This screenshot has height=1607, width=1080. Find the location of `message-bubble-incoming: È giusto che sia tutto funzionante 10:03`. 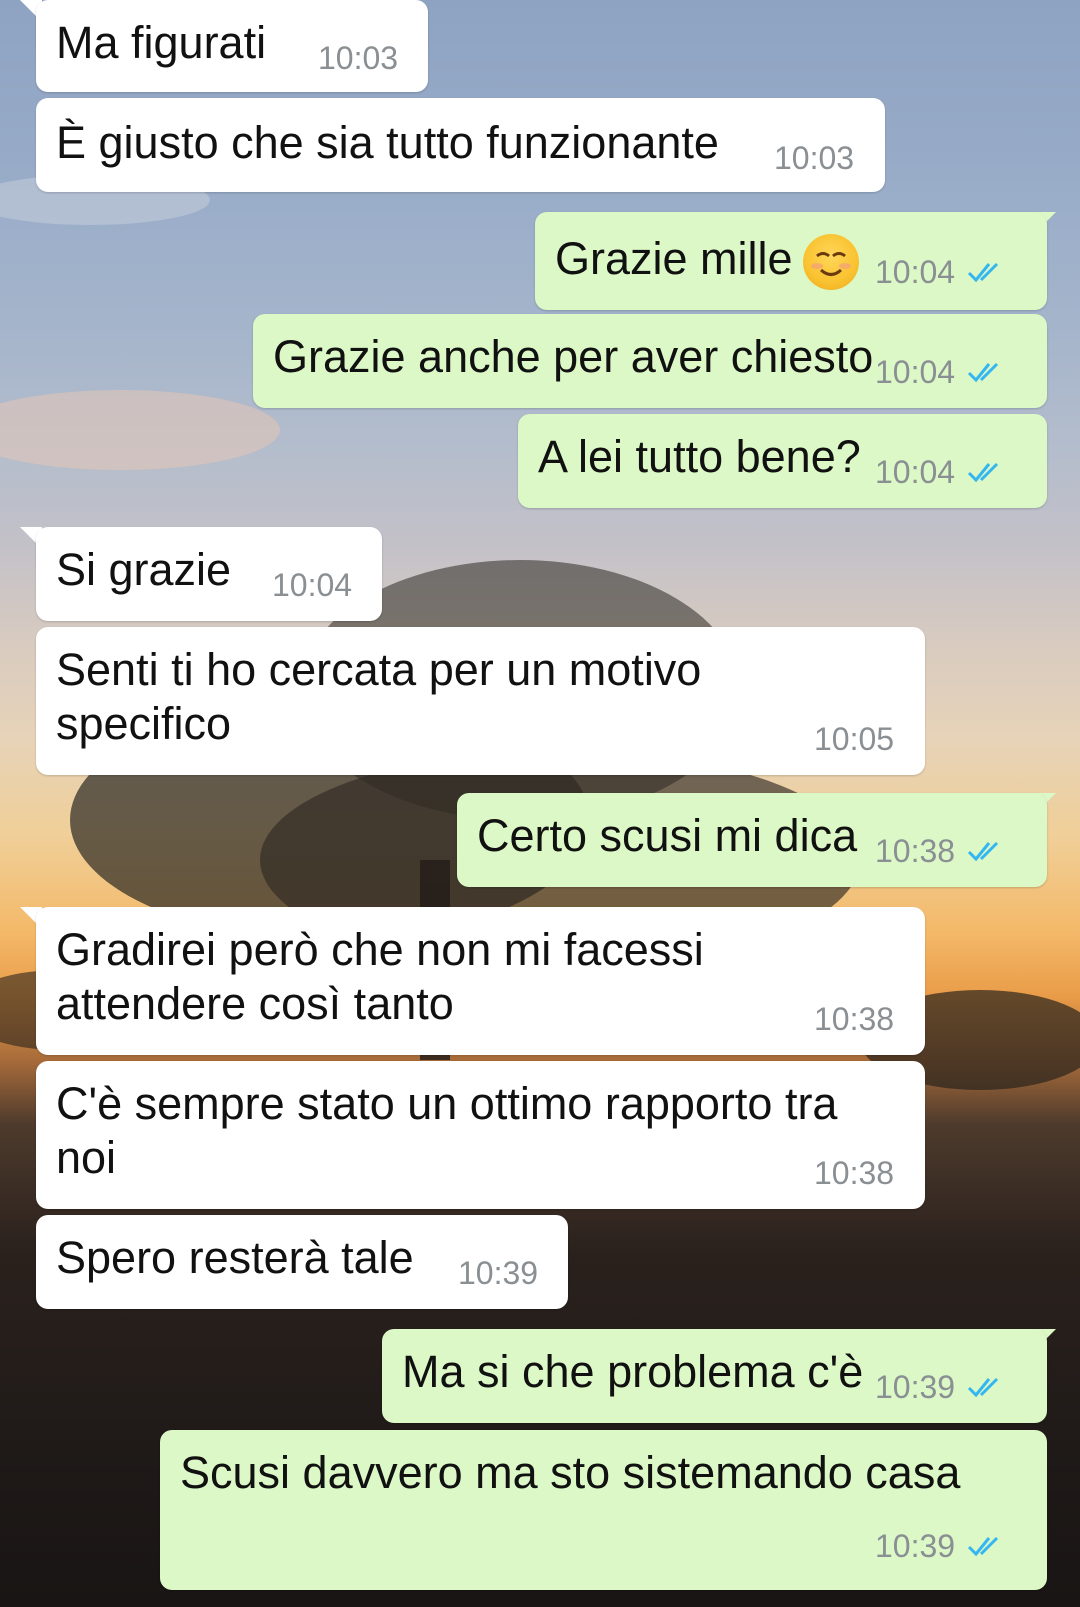

message-bubble-incoming: È giusto che sia tutto funzionante 10:03 is located at coordinates (460, 145).